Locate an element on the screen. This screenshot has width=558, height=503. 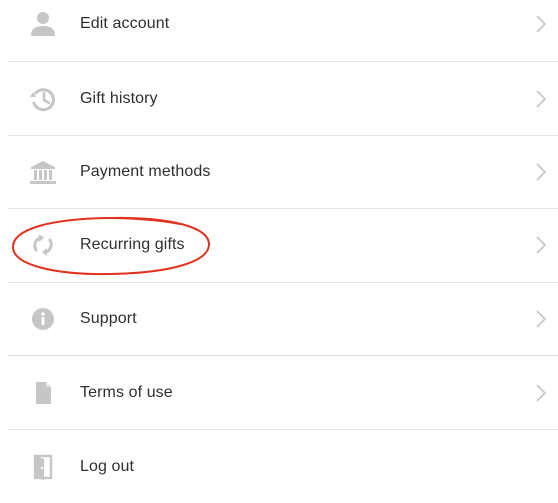
menu-item-log-out: Log out is located at coordinates (279, 466).